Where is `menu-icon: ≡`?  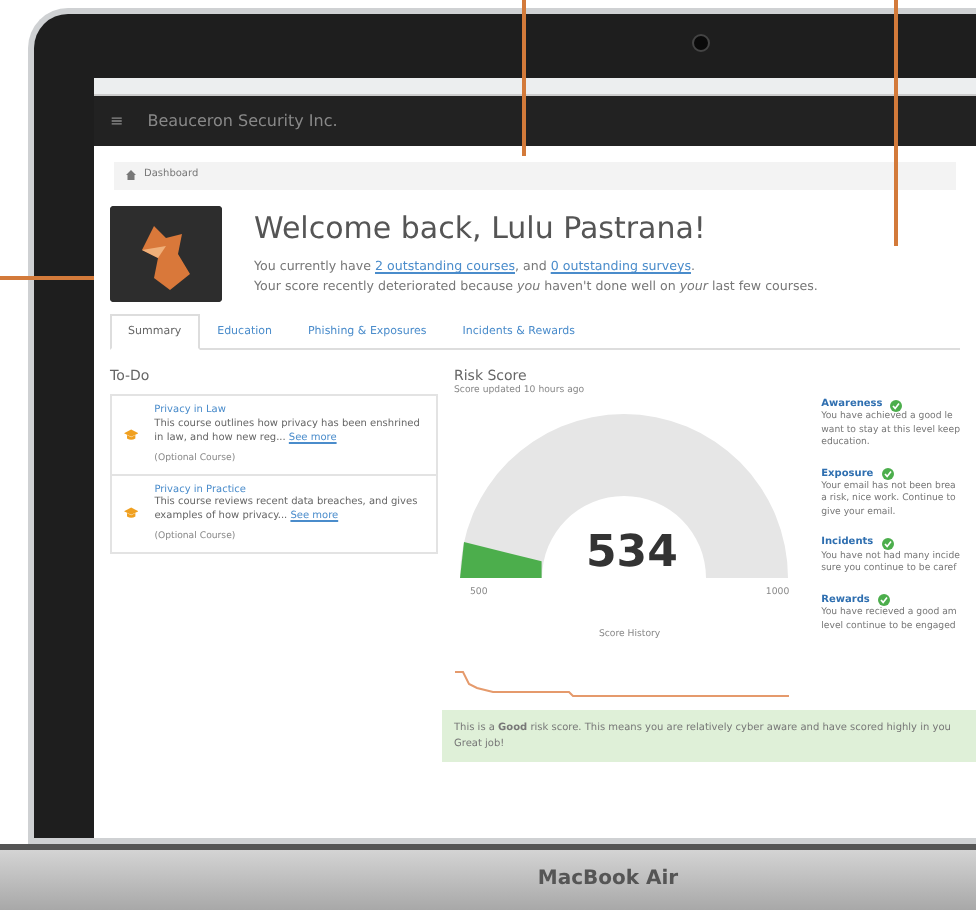
menu-icon: ≡ is located at coordinates (117, 121).